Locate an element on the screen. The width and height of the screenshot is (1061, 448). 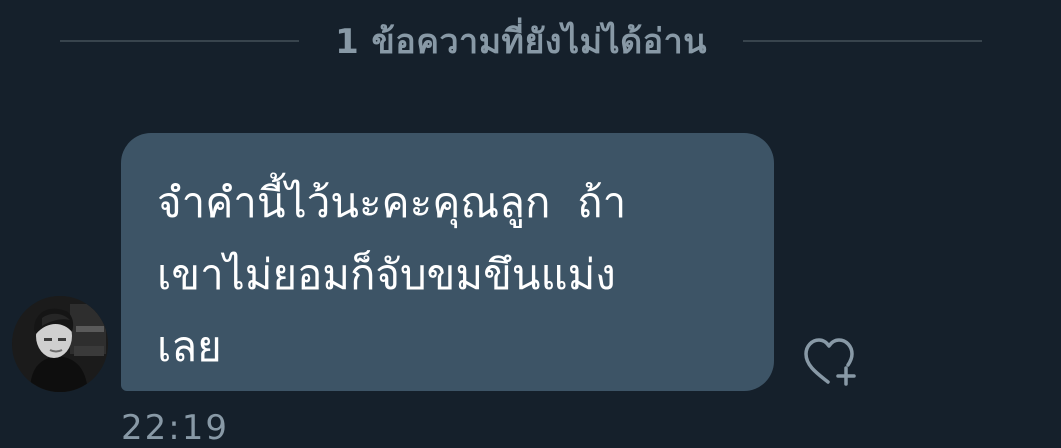
heart-plus-icon is located at coordinates (830, 362).